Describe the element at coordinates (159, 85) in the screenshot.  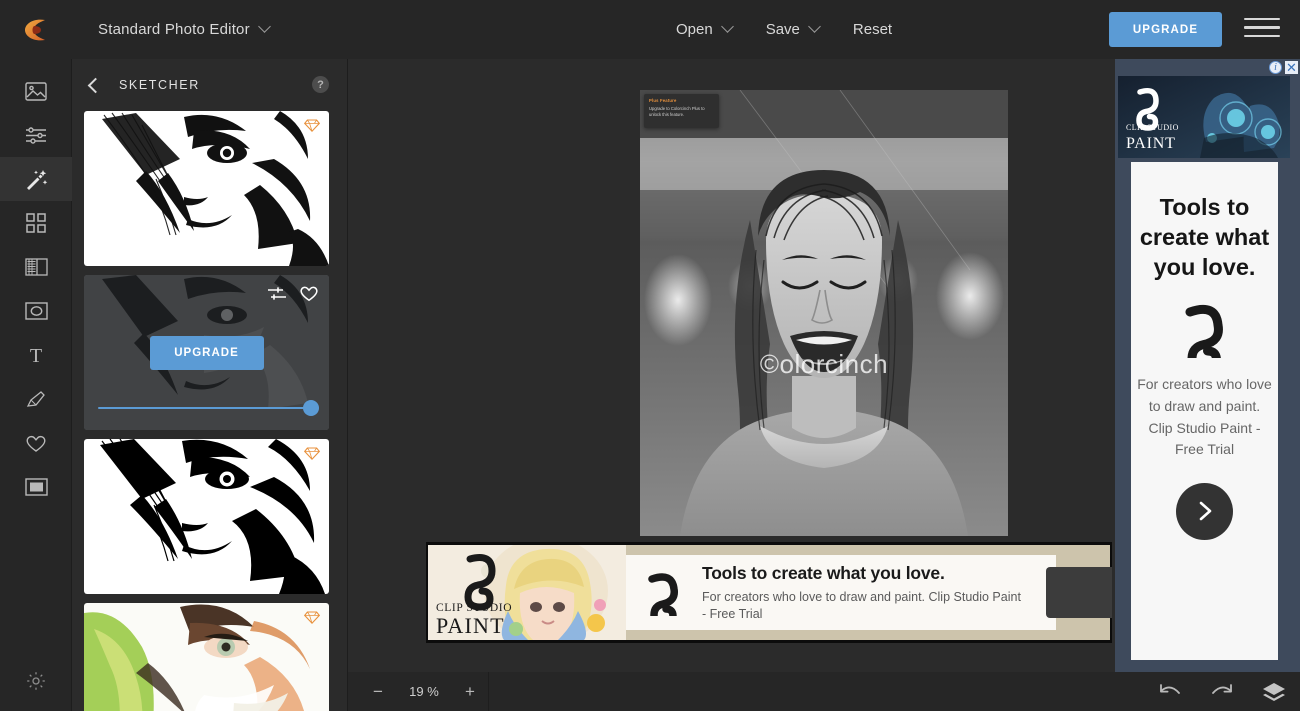
I see `panel-title: SKETCHER` at that location.